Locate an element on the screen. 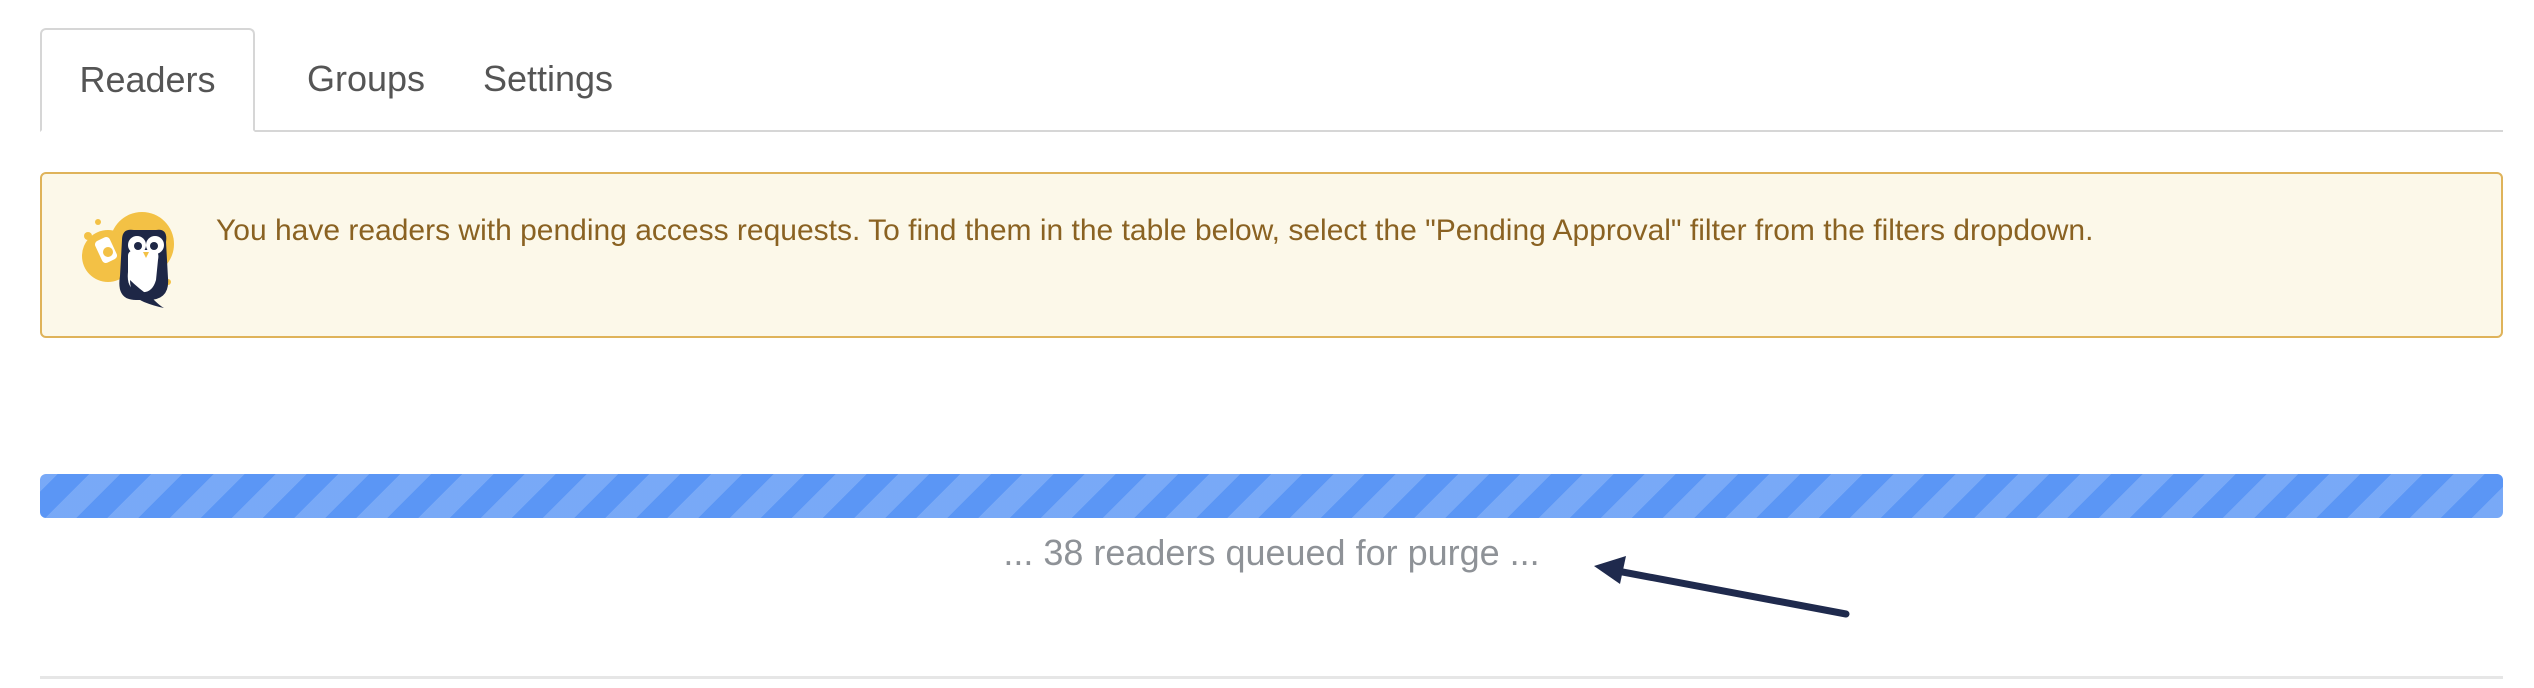 This screenshot has height=688, width=2534. purge-progress-bar is located at coordinates (1271, 496).